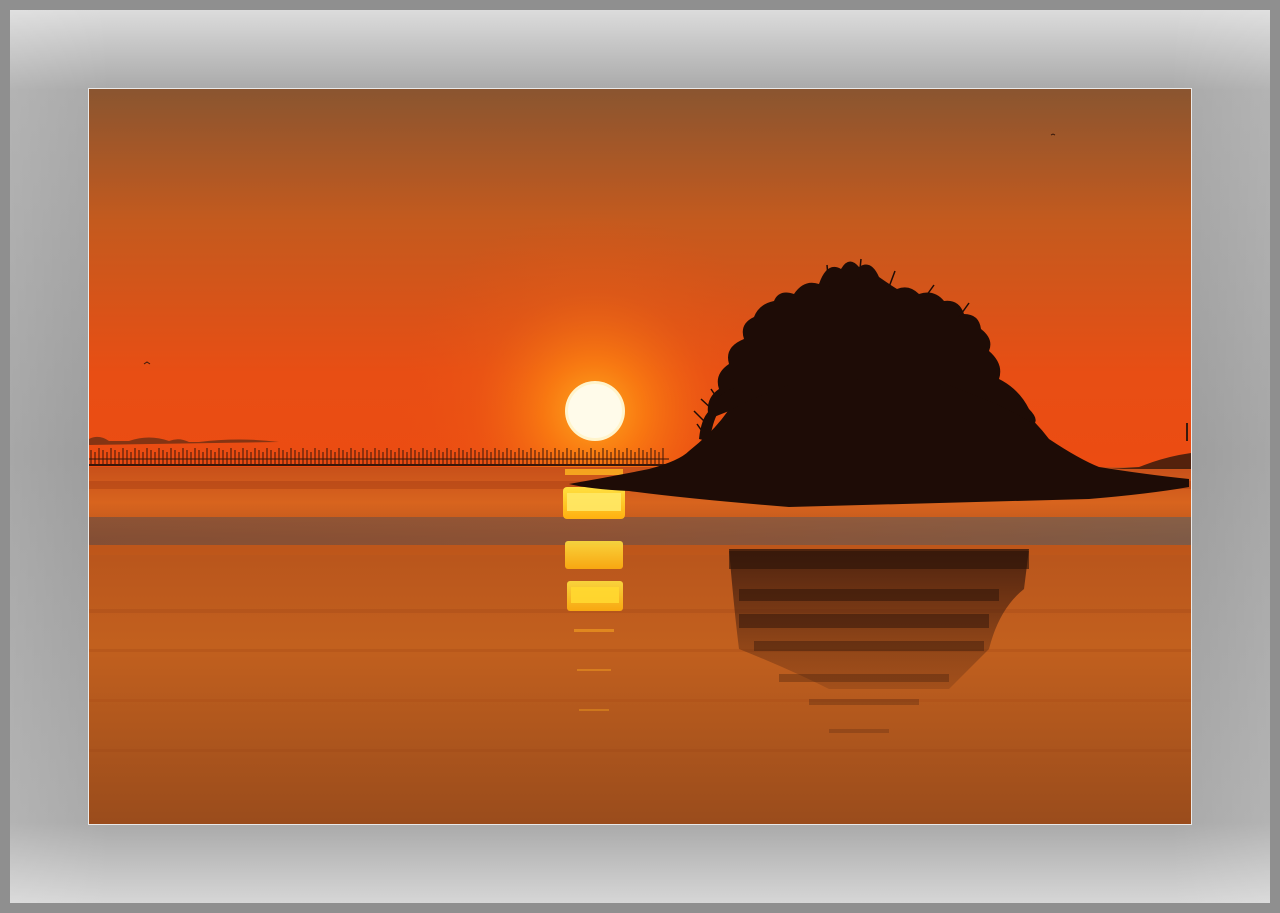 The image size is (1280, 913). What do you see at coordinates (640, 531) in the screenshot?
I see `calm-water-band` at bounding box center [640, 531].